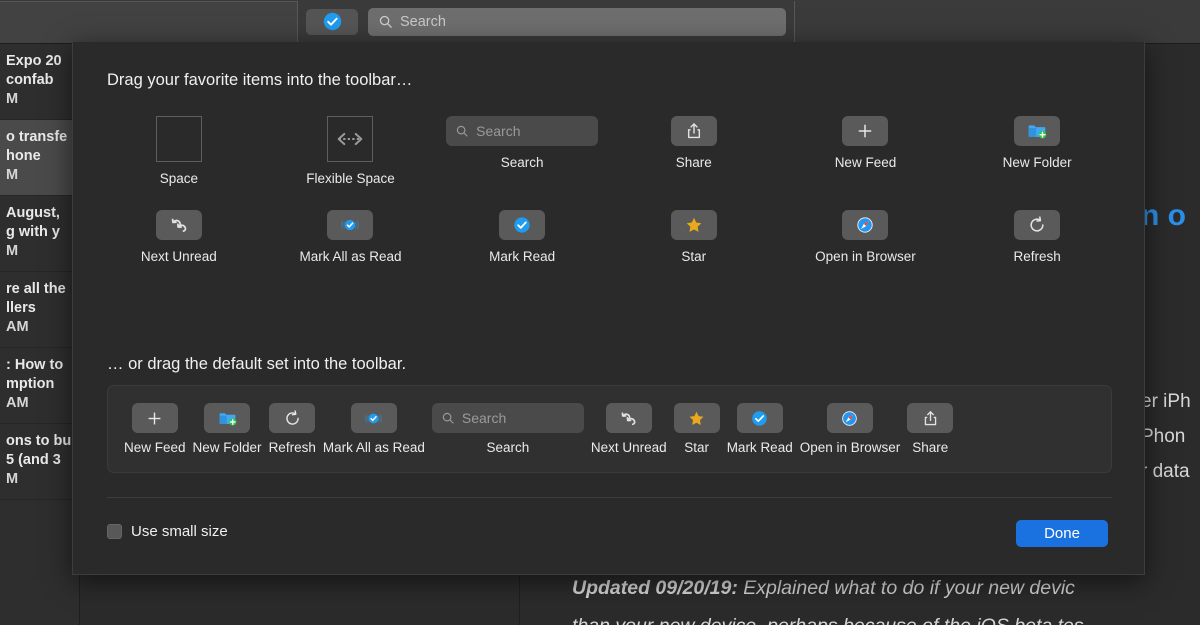 The height and width of the screenshot is (625, 1200). I want to click on toolbar-right-segment, so click(997, 21).